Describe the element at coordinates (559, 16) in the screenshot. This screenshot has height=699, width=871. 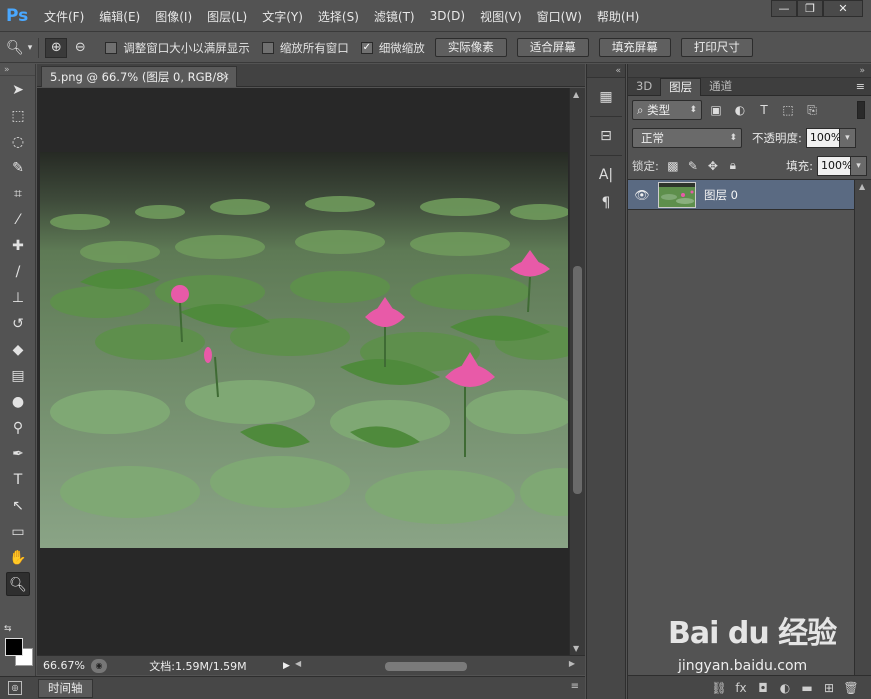
I see `menu-window: 窗口(W)` at that location.